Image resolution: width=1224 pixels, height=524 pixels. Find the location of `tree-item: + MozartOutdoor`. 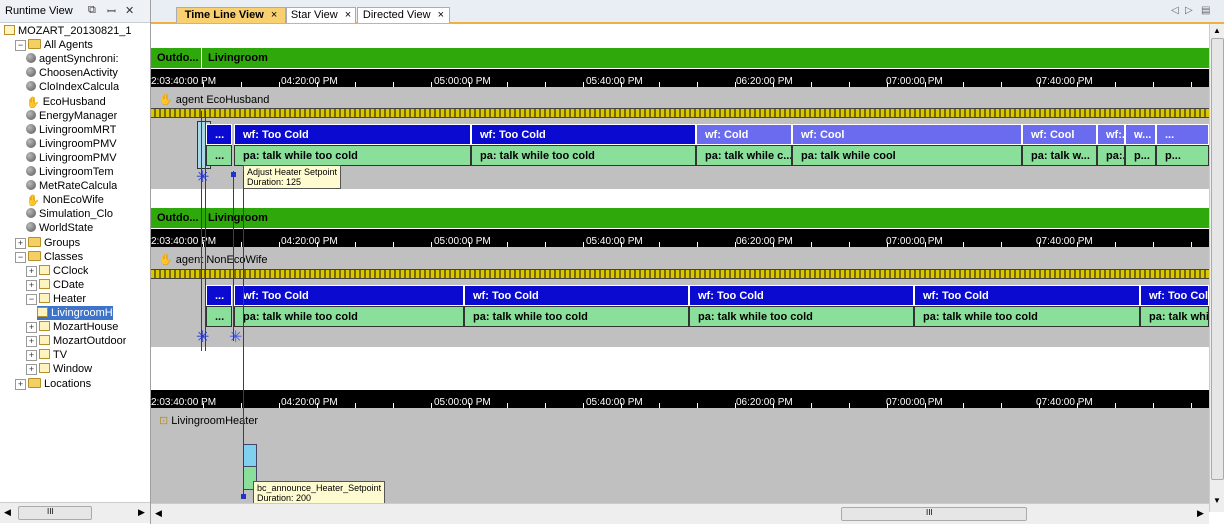

tree-item: + MozartOutdoor is located at coordinates (76, 341).